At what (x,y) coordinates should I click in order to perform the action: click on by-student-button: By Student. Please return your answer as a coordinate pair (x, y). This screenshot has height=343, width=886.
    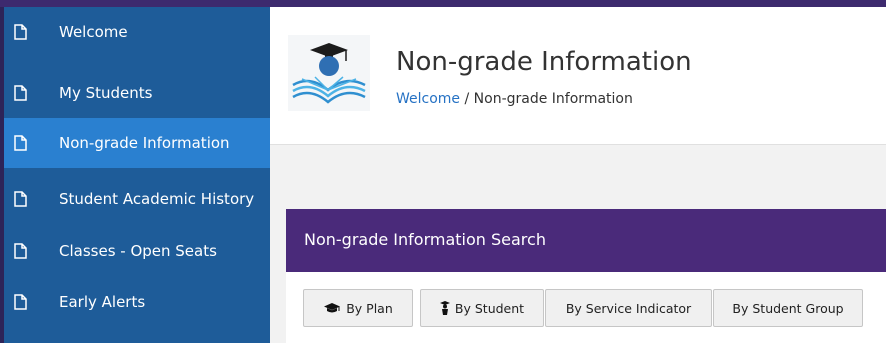
    Looking at the image, I should click on (482, 308).